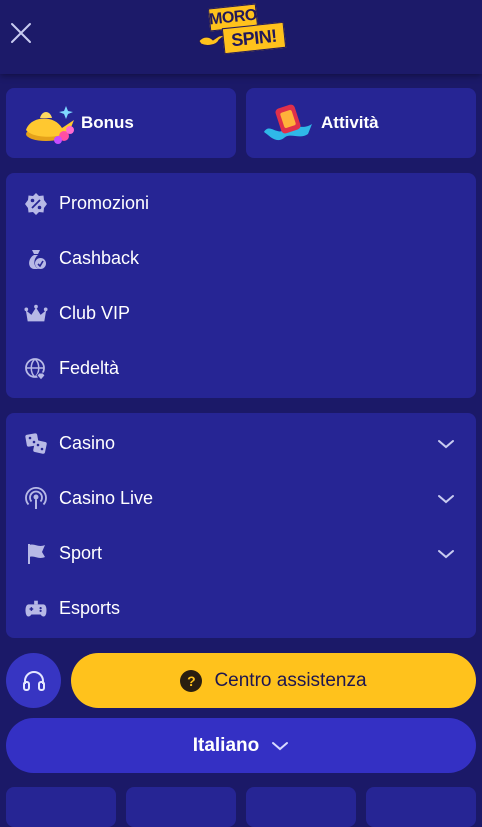 The width and height of the screenshot is (482, 827). Describe the element at coordinates (241, 553) in the screenshot. I see `menu-item-sport: Sport` at that location.